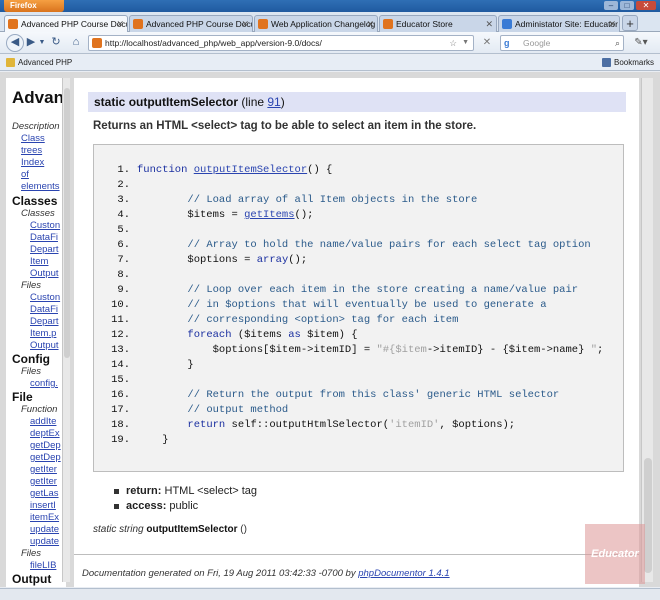 This screenshot has width=660, height=600. Describe the element at coordinates (238, 410) in the screenshot. I see `code-text: // output method` at that location.